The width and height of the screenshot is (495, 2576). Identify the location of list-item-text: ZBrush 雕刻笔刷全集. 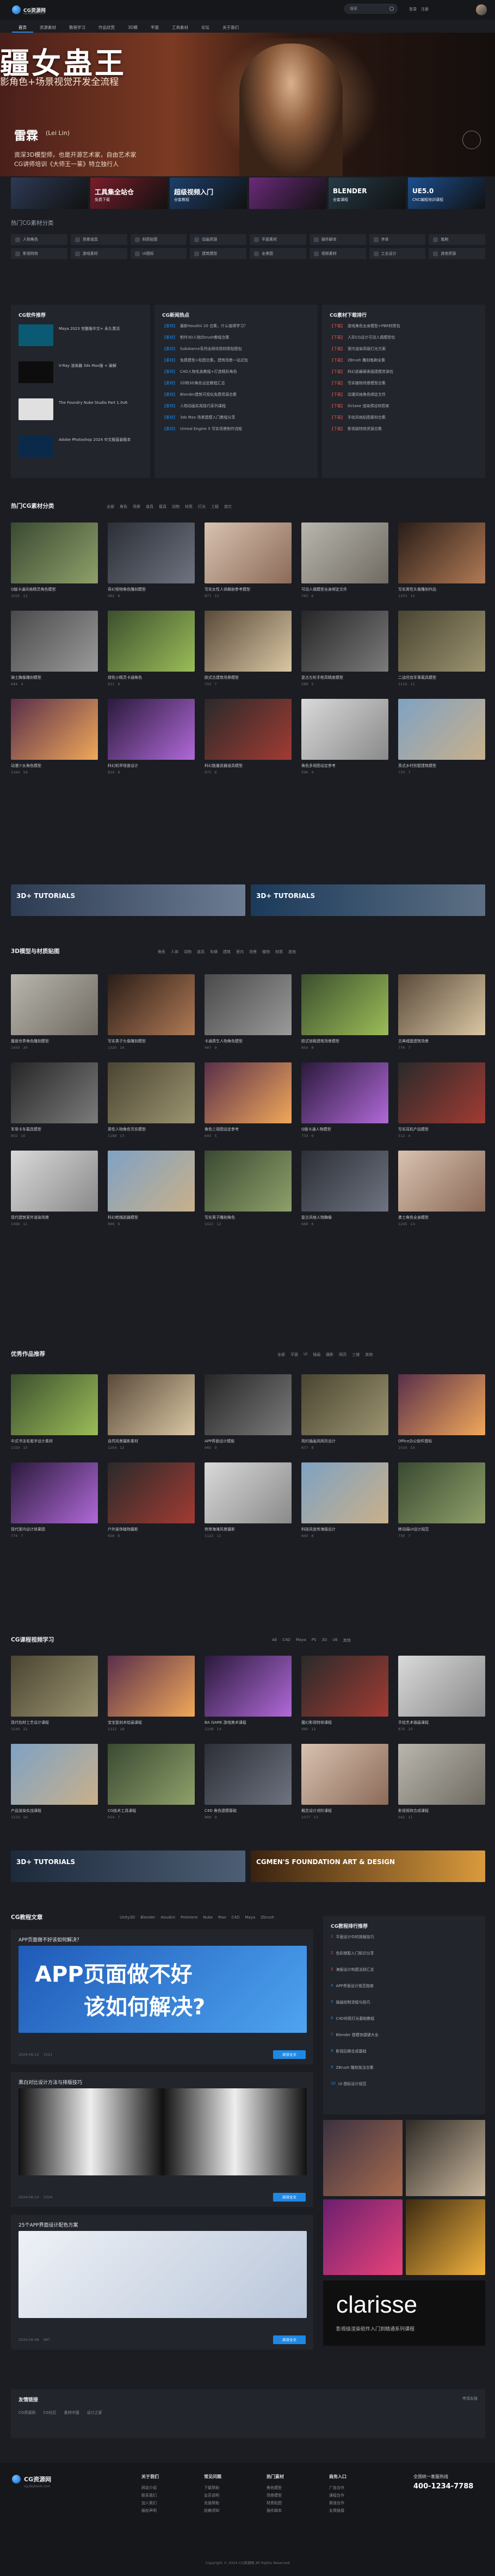
(366, 363).